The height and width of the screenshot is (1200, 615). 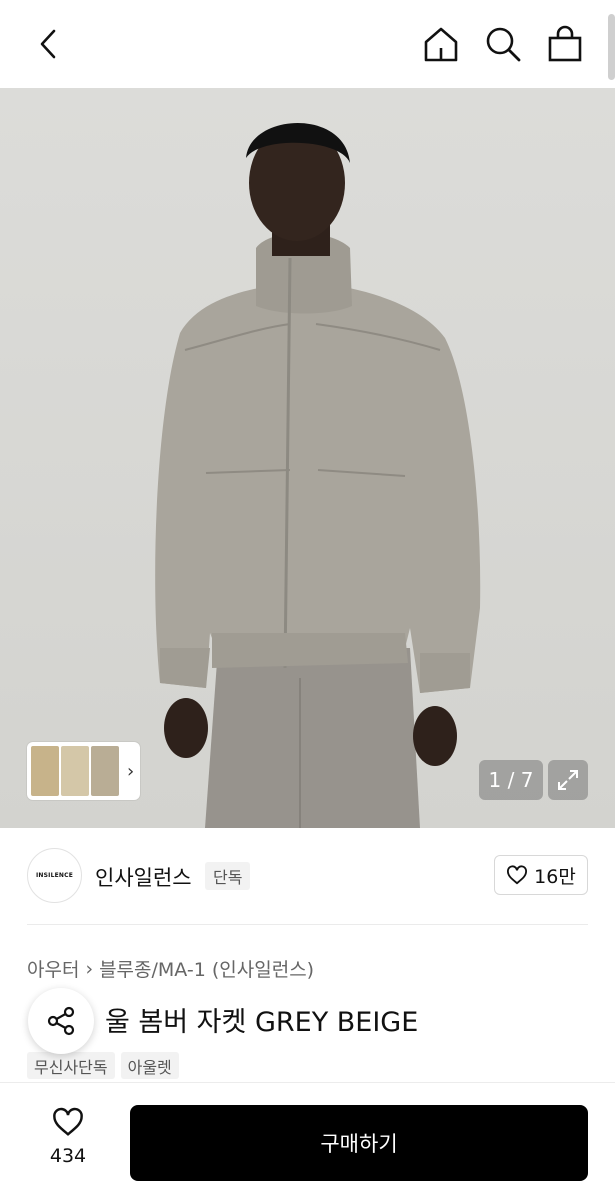 I want to click on brand-like-button: 16만, so click(x=541, y=875).